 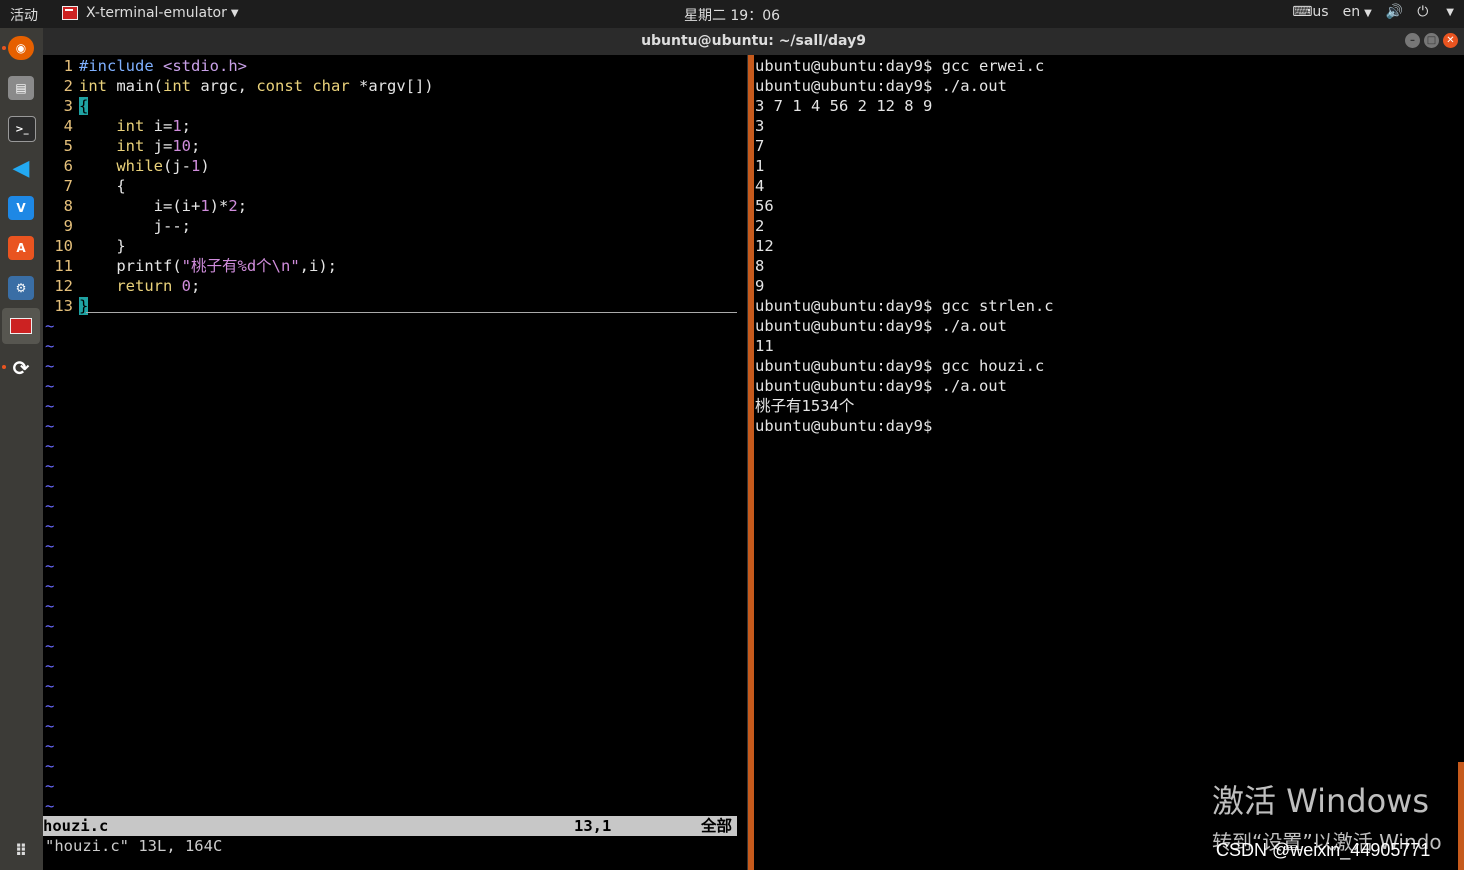 What do you see at coordinates (21, 168) in the screenshot?
I see `vscode-icon: ◀` at bounding box center [21, 168].